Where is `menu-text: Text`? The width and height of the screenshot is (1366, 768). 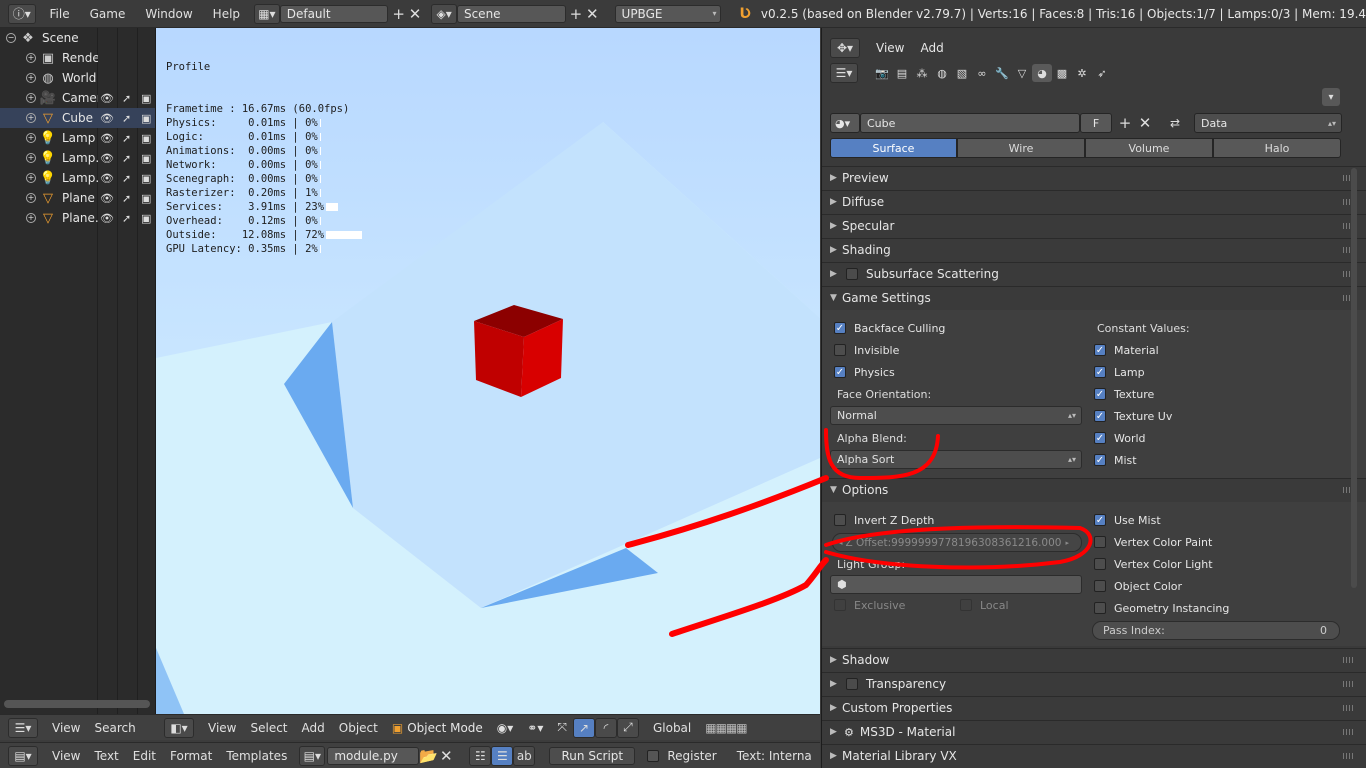
menu-text: Text is located at coordinates (106, 756).